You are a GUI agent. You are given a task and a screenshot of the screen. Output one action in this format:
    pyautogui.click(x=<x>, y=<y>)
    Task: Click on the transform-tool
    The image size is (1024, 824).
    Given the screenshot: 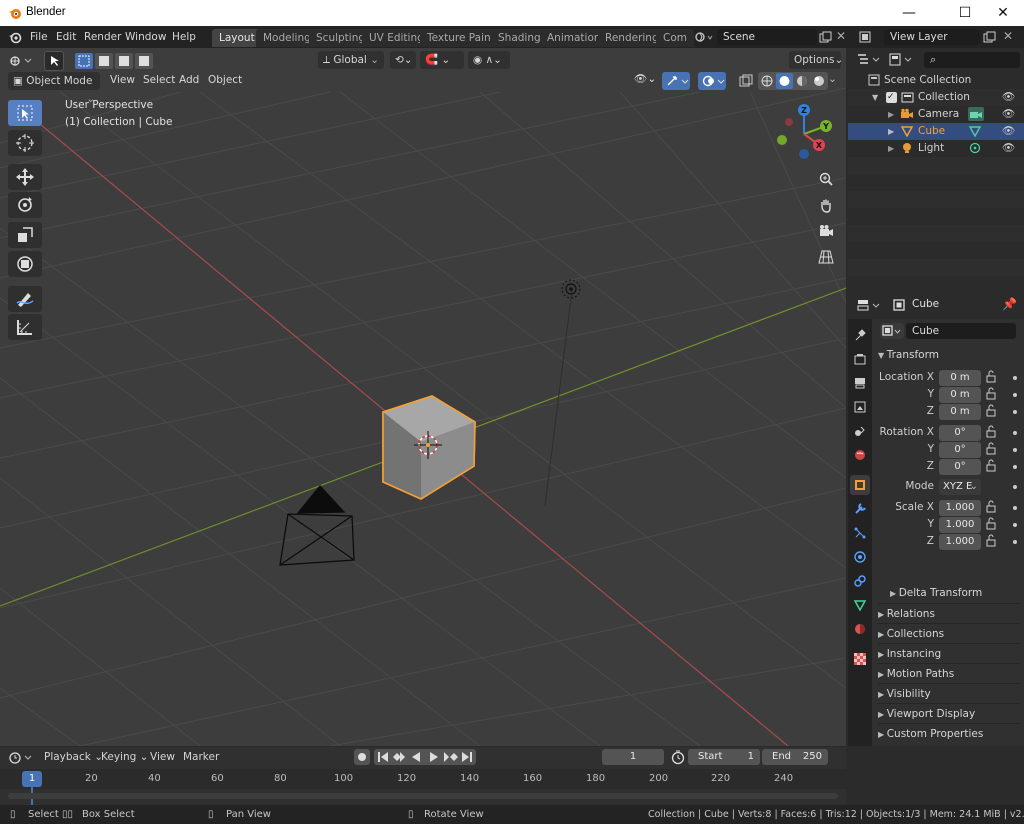 What is the action you would take?
    pyautogui.click(x=25, y=264)
    